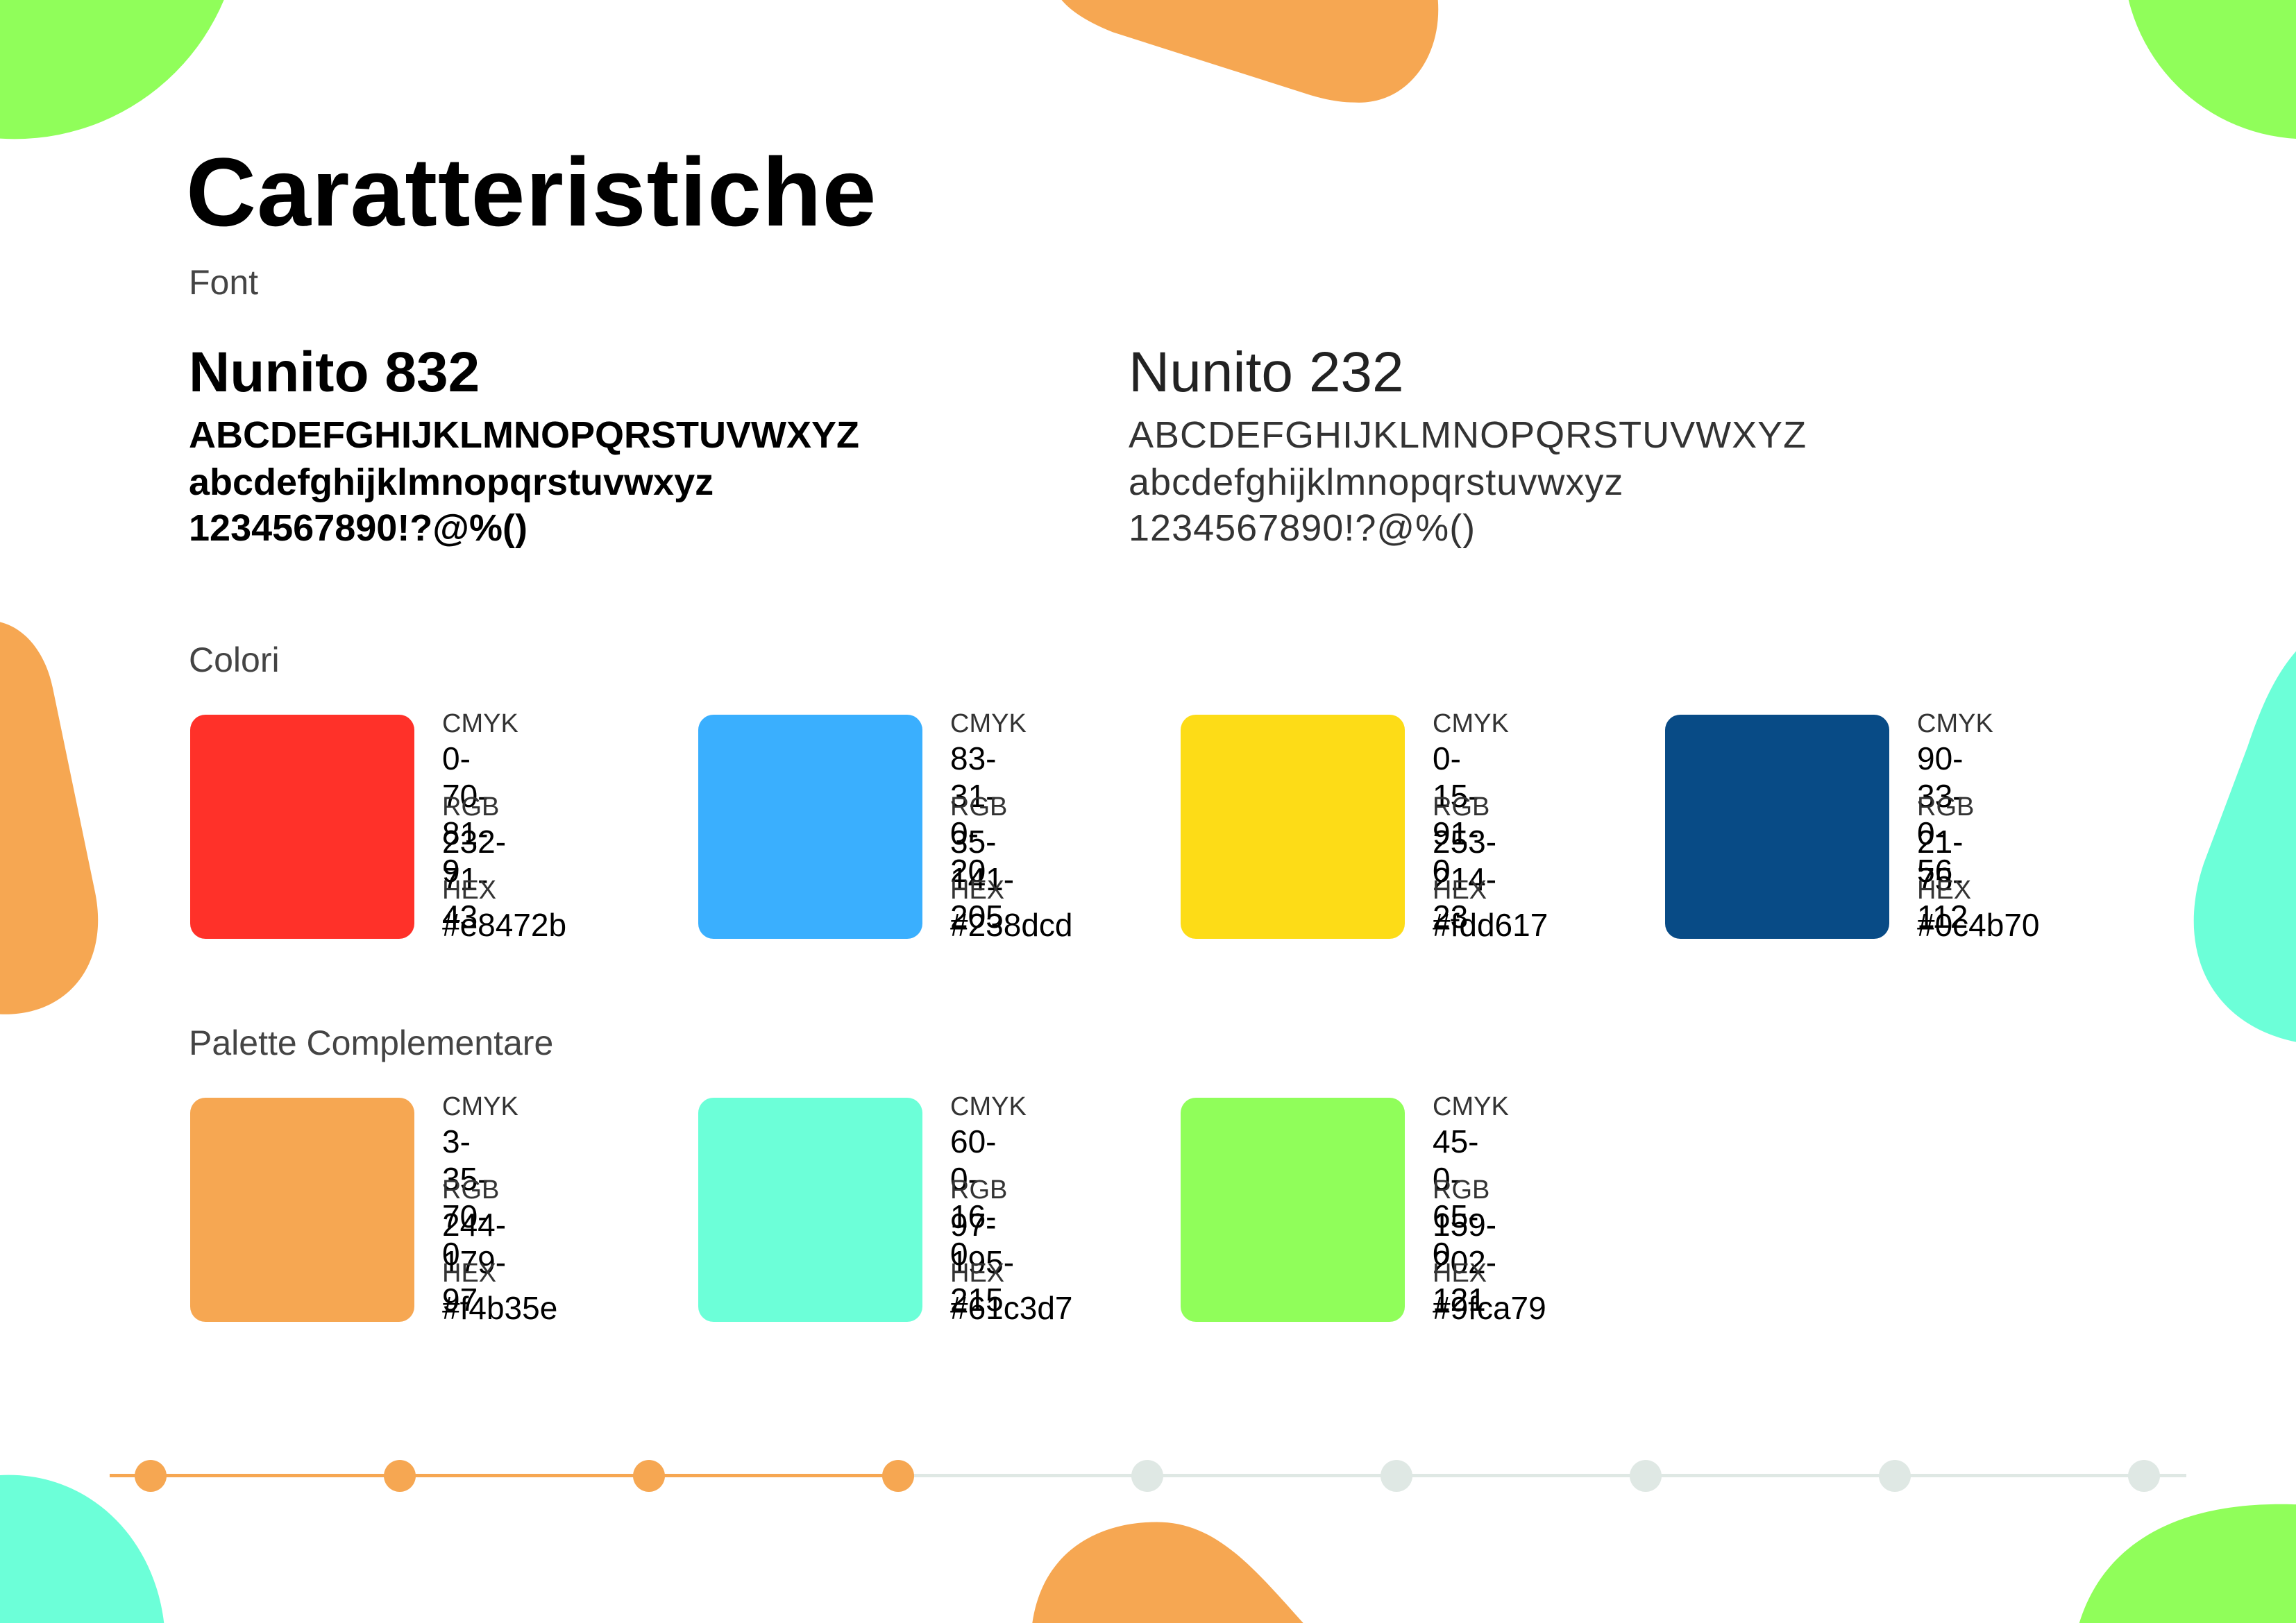  I want to click on palette-swatch-orange, so click(302, 1210).